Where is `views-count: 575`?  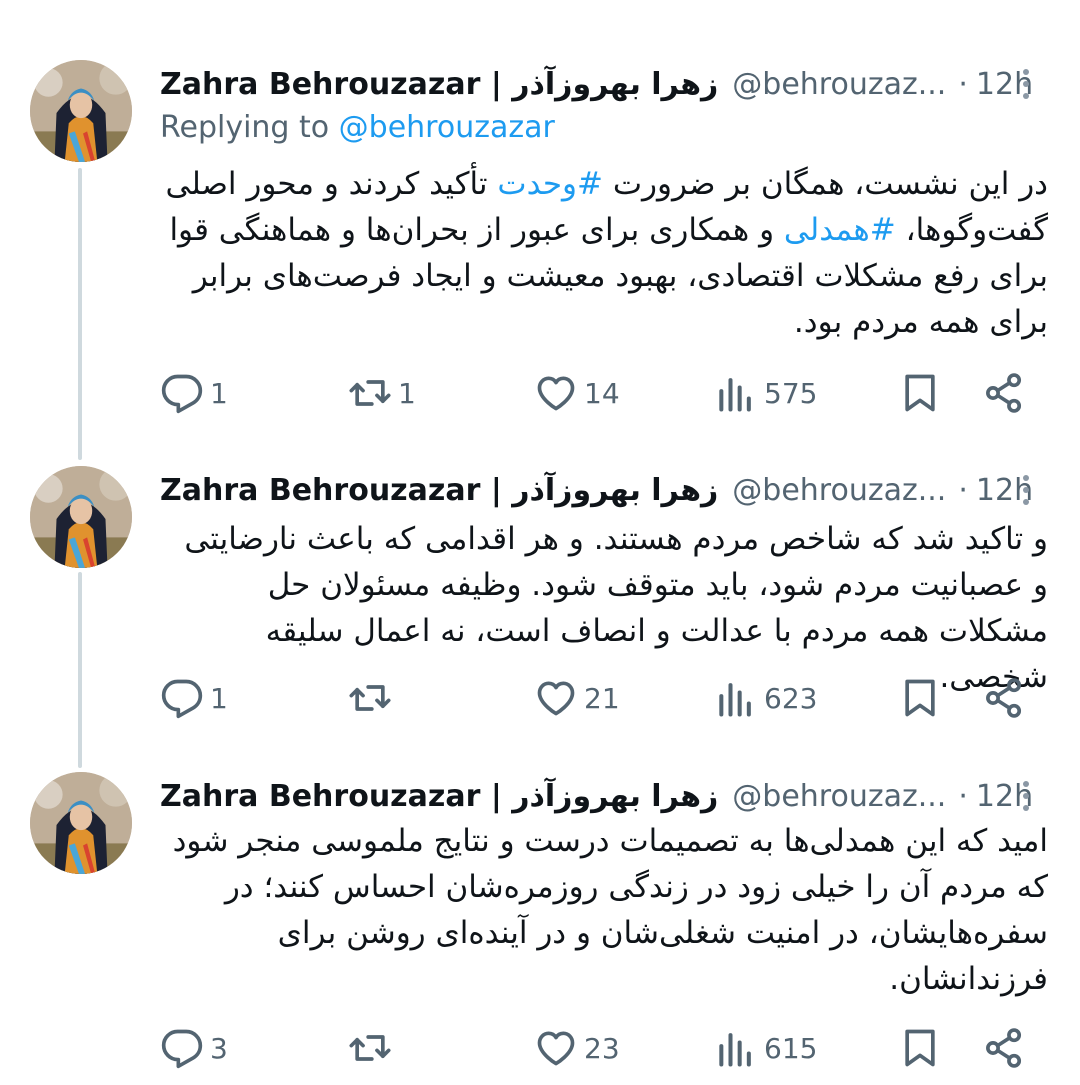
views-count: 575 is located at coordinates (791, 393).